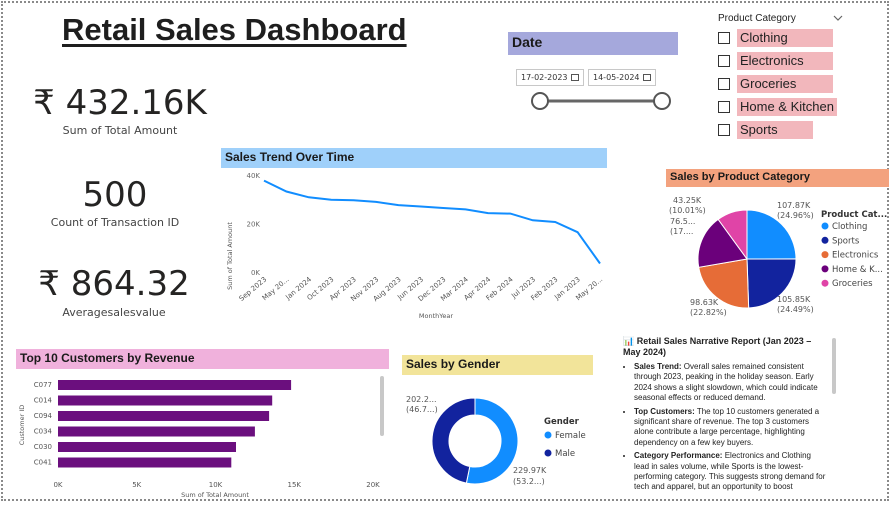 The width and height of the screenshot is (893, 506). What do you see at coordinates (255, 273) in the screenshot?
I see `trend-y-tick-label: 0K` at bounding box center [255, 273].